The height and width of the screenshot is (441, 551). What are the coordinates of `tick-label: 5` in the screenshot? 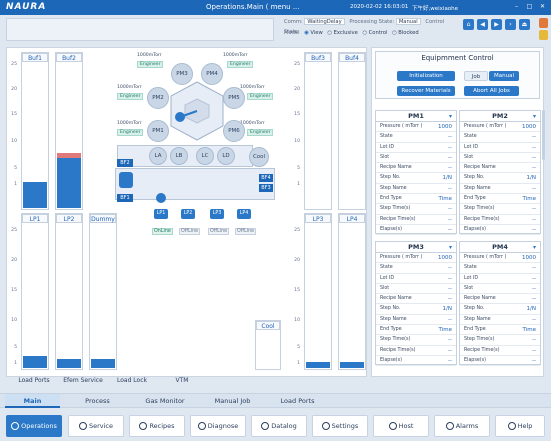 It's located at (298, 347).